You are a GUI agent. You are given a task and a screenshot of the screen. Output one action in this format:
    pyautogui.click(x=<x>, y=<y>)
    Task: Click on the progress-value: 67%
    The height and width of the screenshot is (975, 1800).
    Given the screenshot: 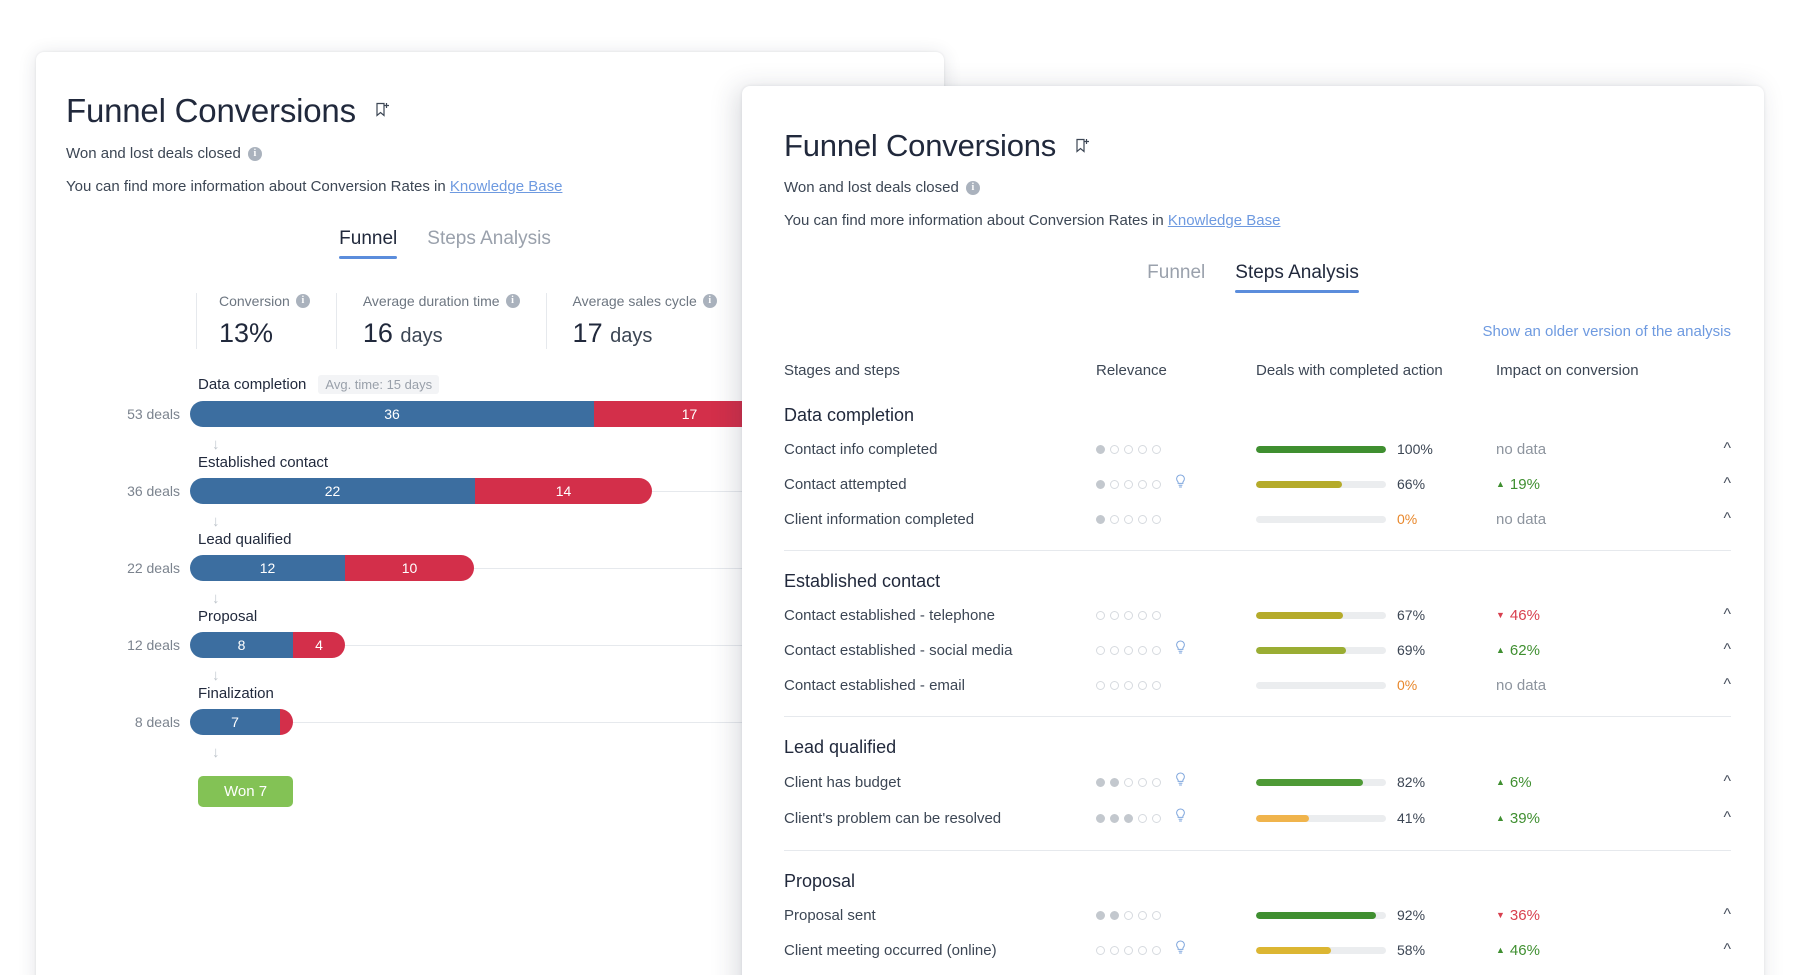 What is the action you would take?
    pyautogui.click(x=1411, y=615)
    